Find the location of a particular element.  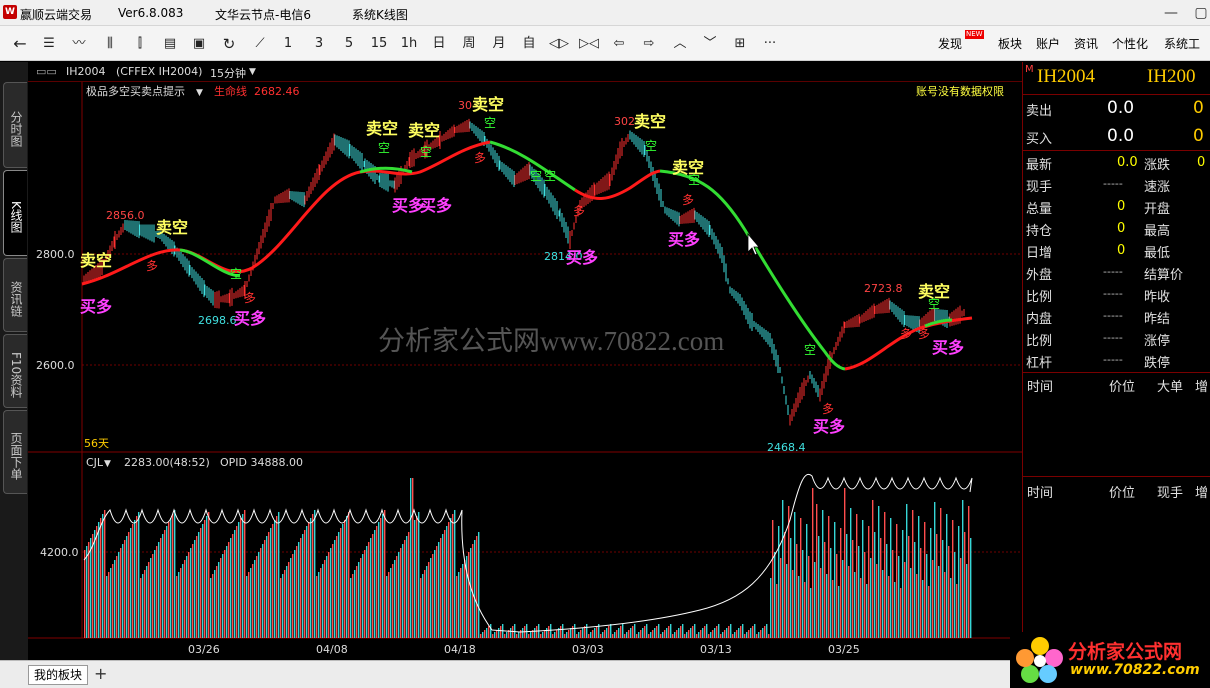

add-tab-icon: + is located at coordinates (100, 673).